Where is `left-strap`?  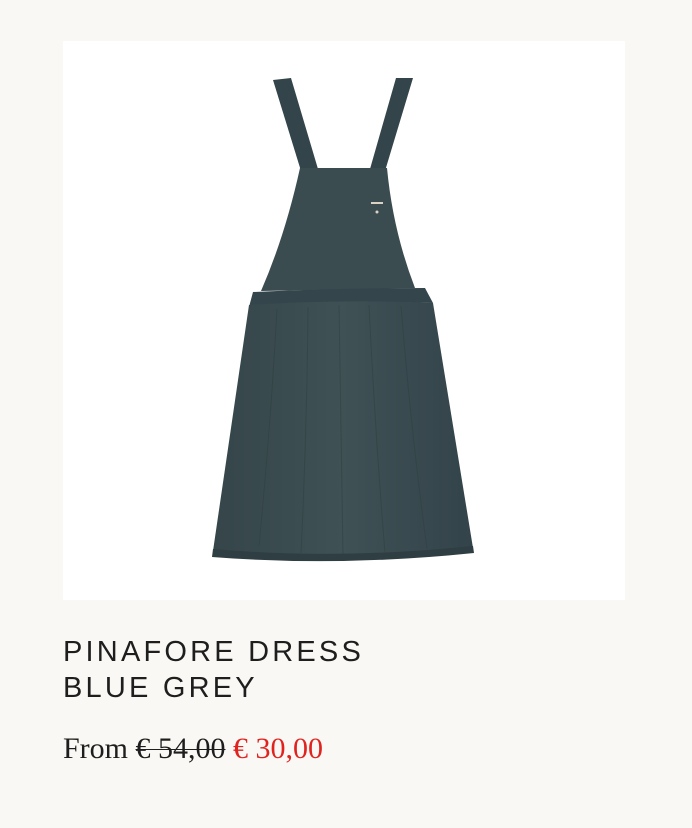
left-strap is located at coordinates (295, 124).